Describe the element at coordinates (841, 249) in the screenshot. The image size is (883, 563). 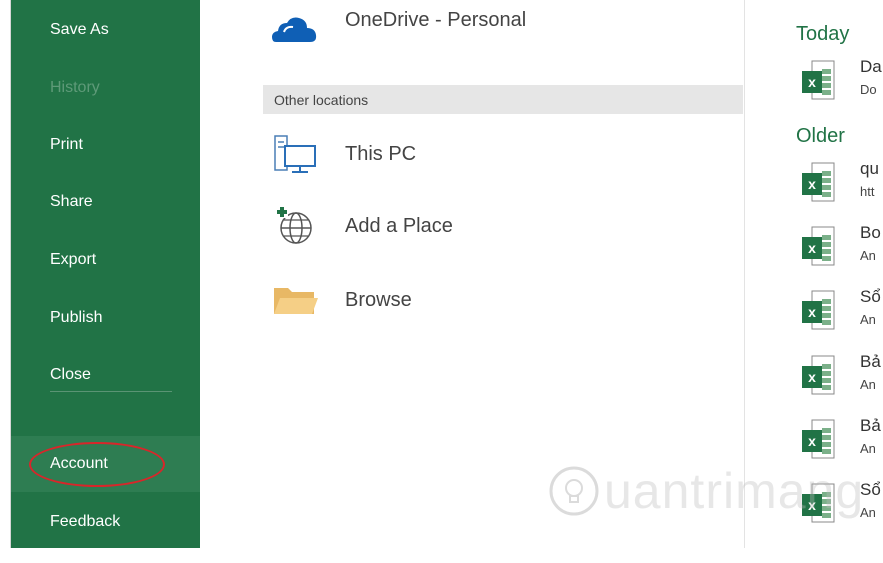
I see `recent-file: x Bo An` at that location.